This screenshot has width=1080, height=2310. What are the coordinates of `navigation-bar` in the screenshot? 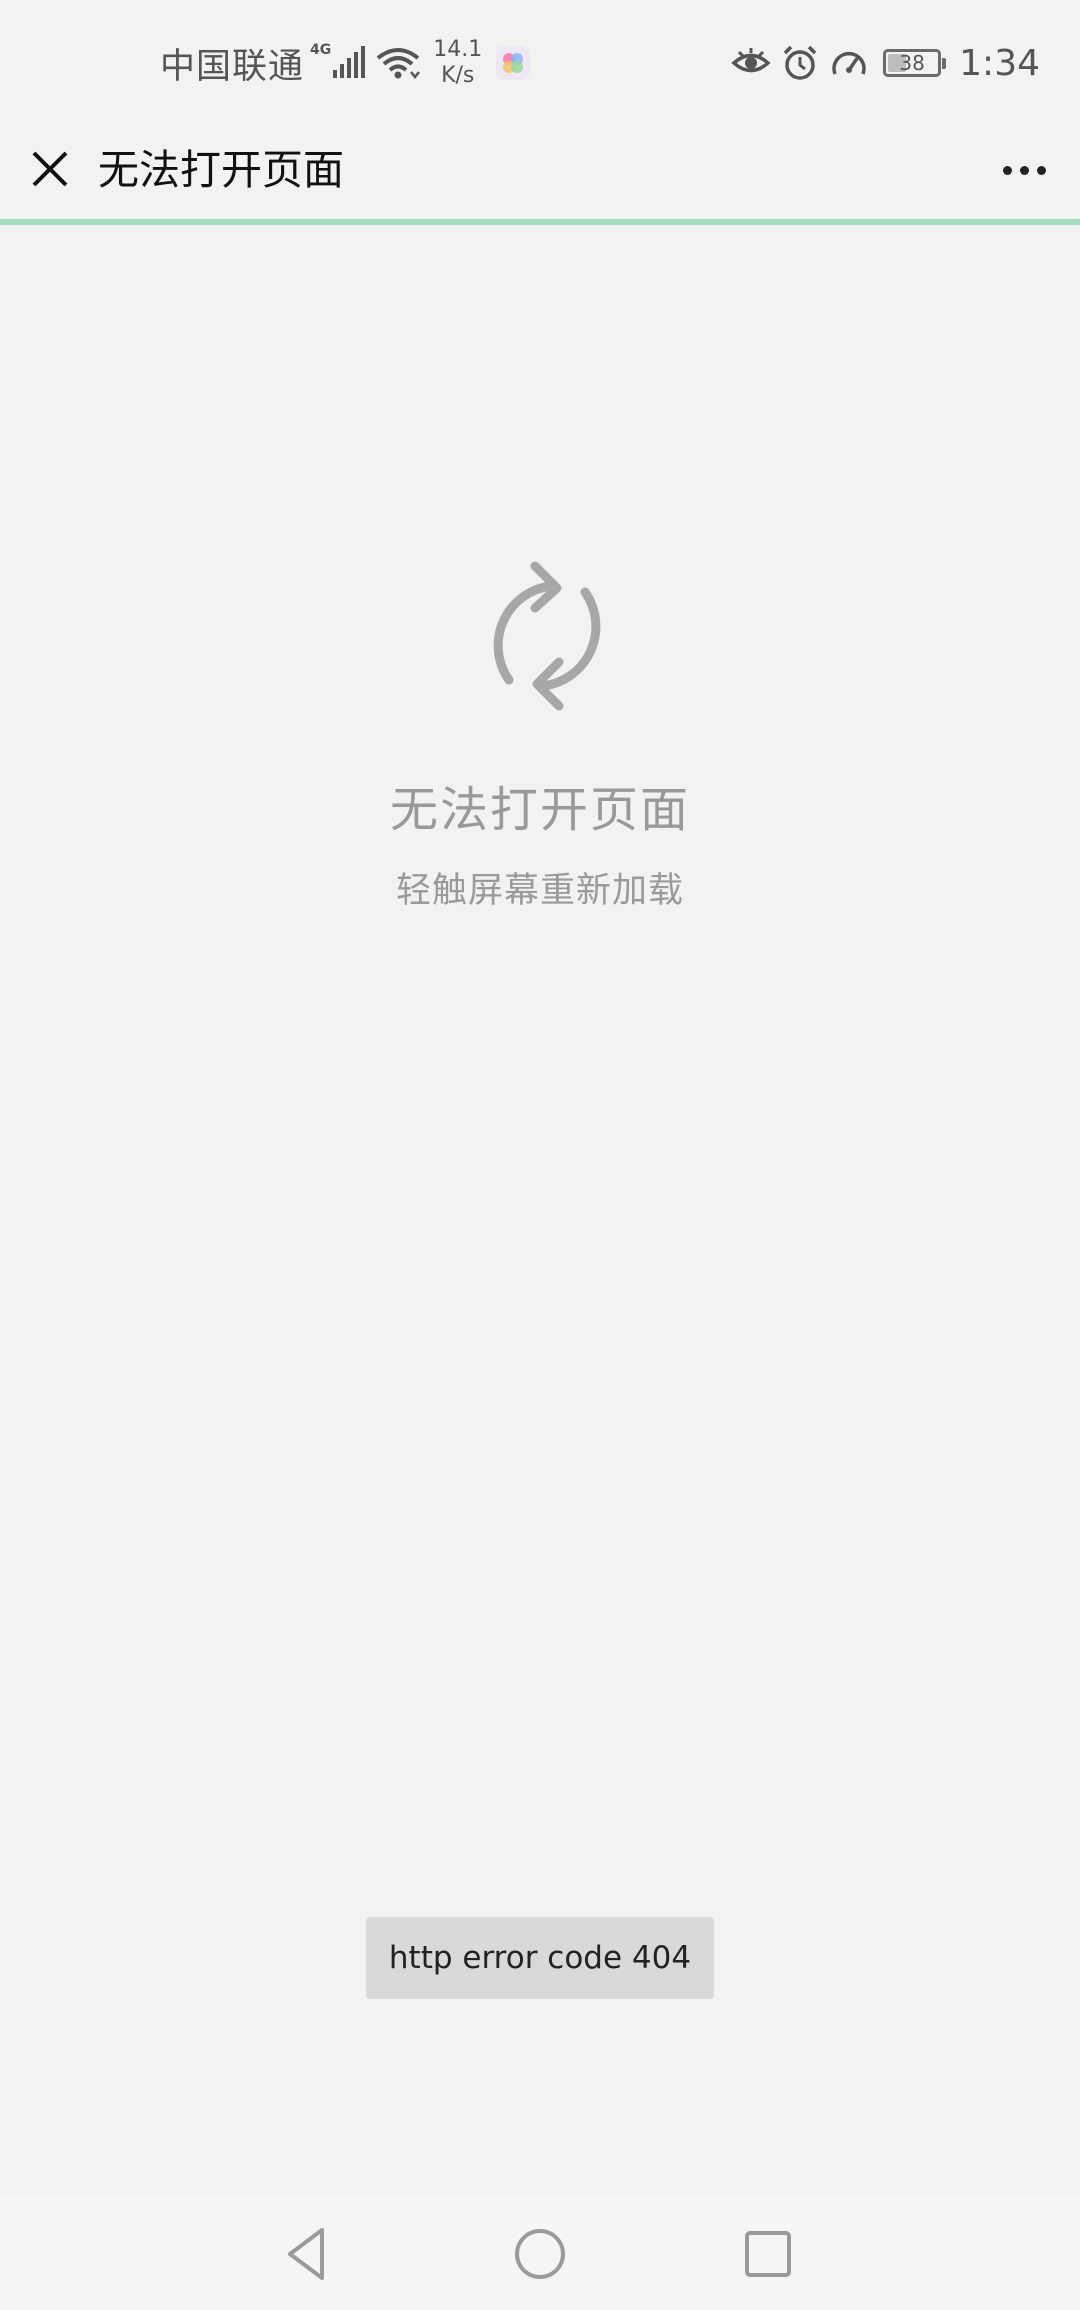 It's located at (540, 2252).